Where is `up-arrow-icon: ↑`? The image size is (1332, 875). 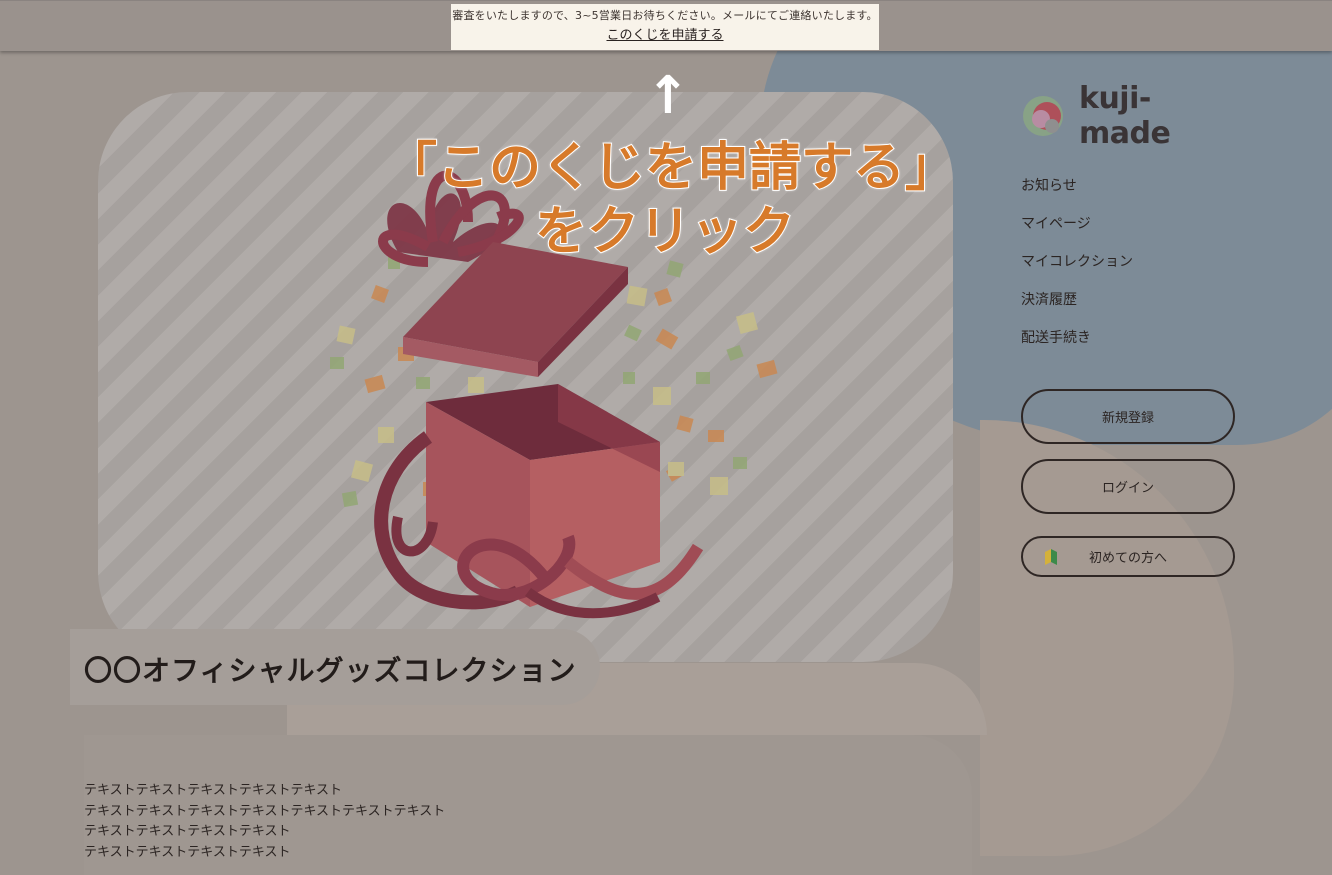 up-arrow-icon: ↑ is located at coordinates (668, 96).